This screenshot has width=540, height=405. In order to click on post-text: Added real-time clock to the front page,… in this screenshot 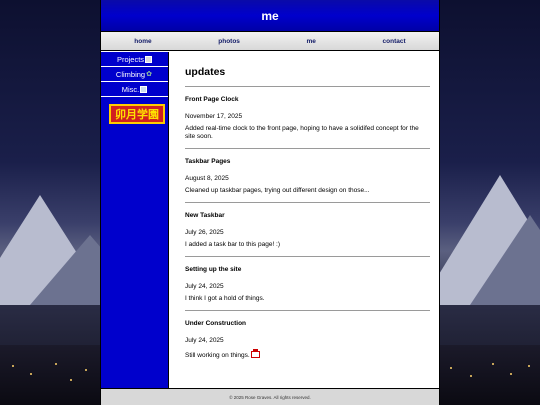, I will do `click(302, 132)`.